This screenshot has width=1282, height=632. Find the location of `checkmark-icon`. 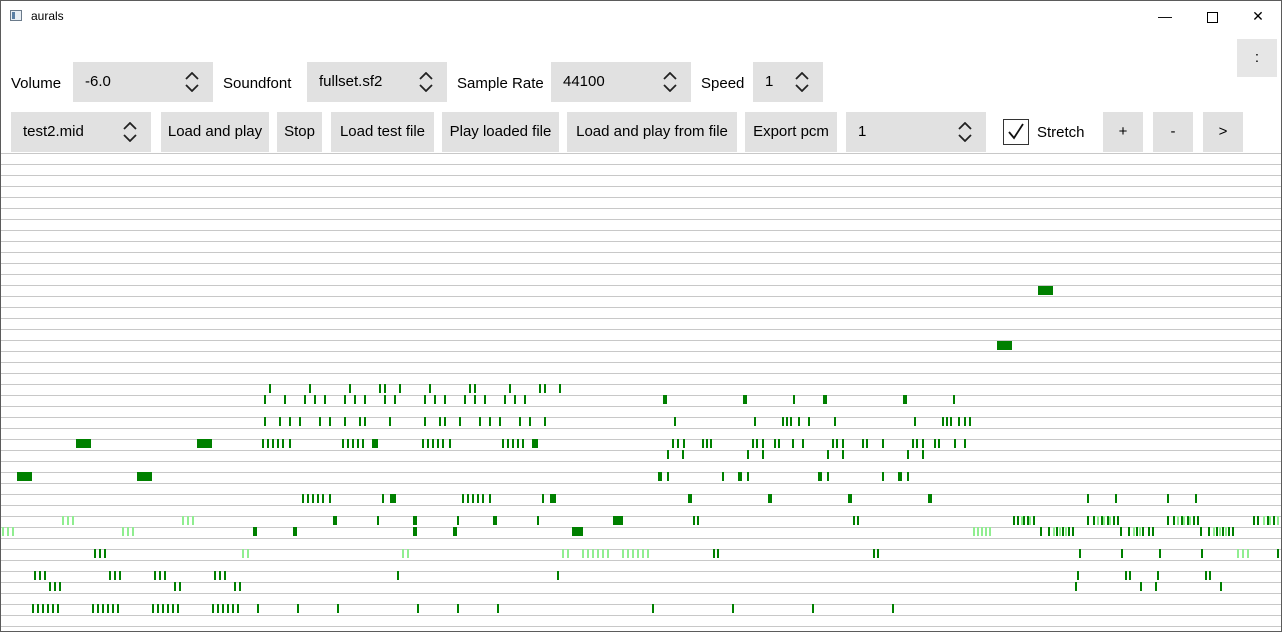

checkmark-icon is located at coordinates (1016, 131).